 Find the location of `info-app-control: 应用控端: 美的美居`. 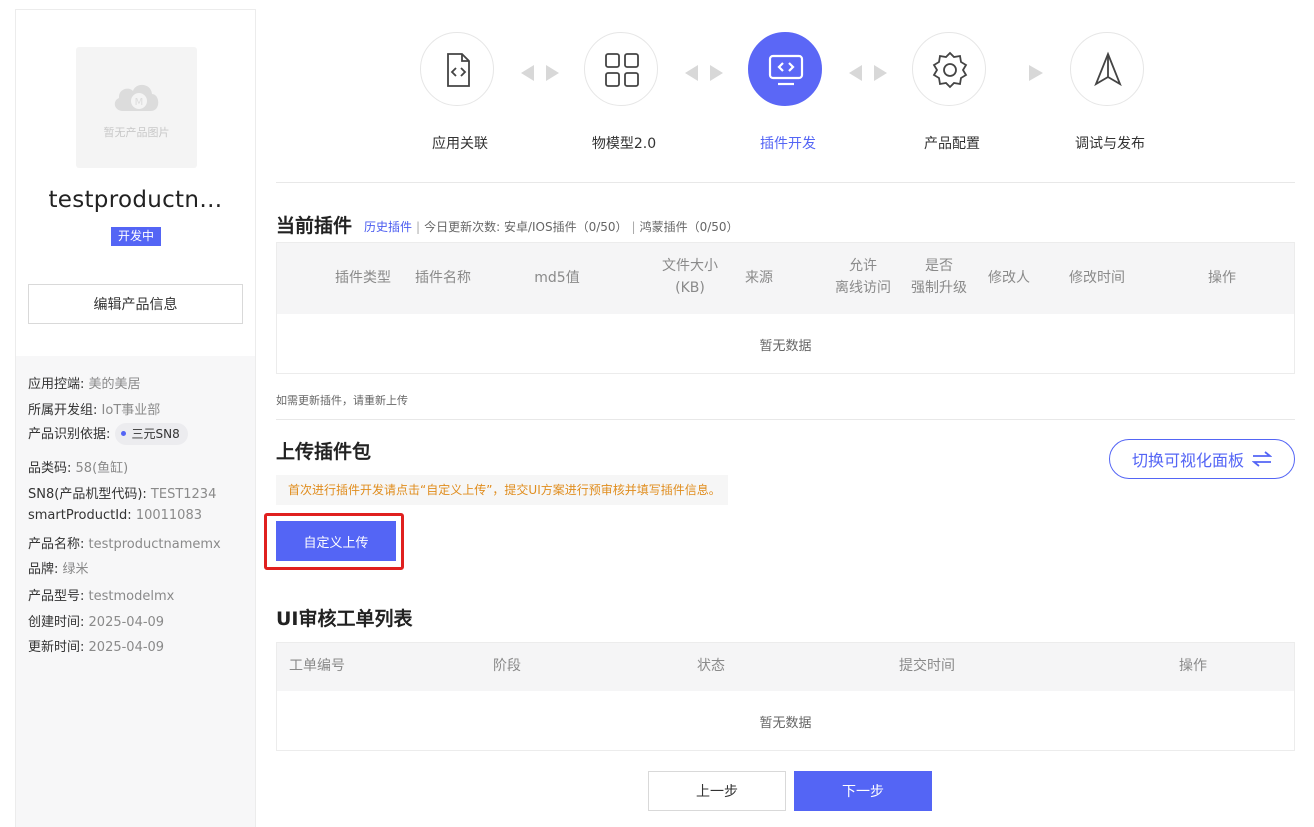

info-app-control: 应用控端: 美的美居 is located at coordinates (84, 384).